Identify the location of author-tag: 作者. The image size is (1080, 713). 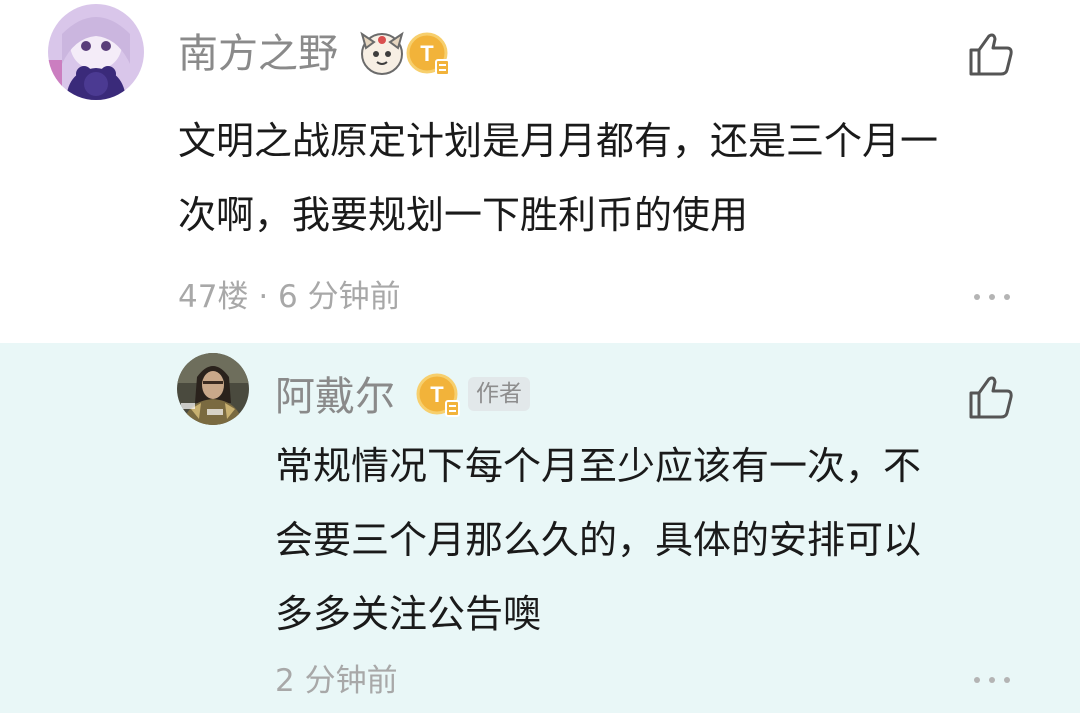
(499, 394).